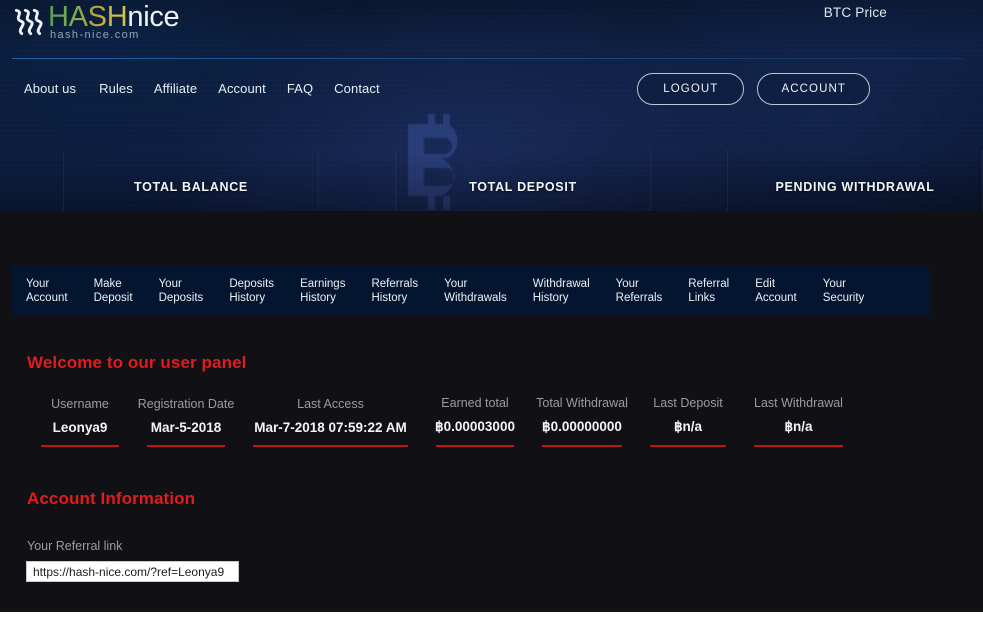 This screenshot has height=626, width=983. I want to click on stat-last-withdrawal: Last Withdrawal ฿n/a, so click(798, 421).